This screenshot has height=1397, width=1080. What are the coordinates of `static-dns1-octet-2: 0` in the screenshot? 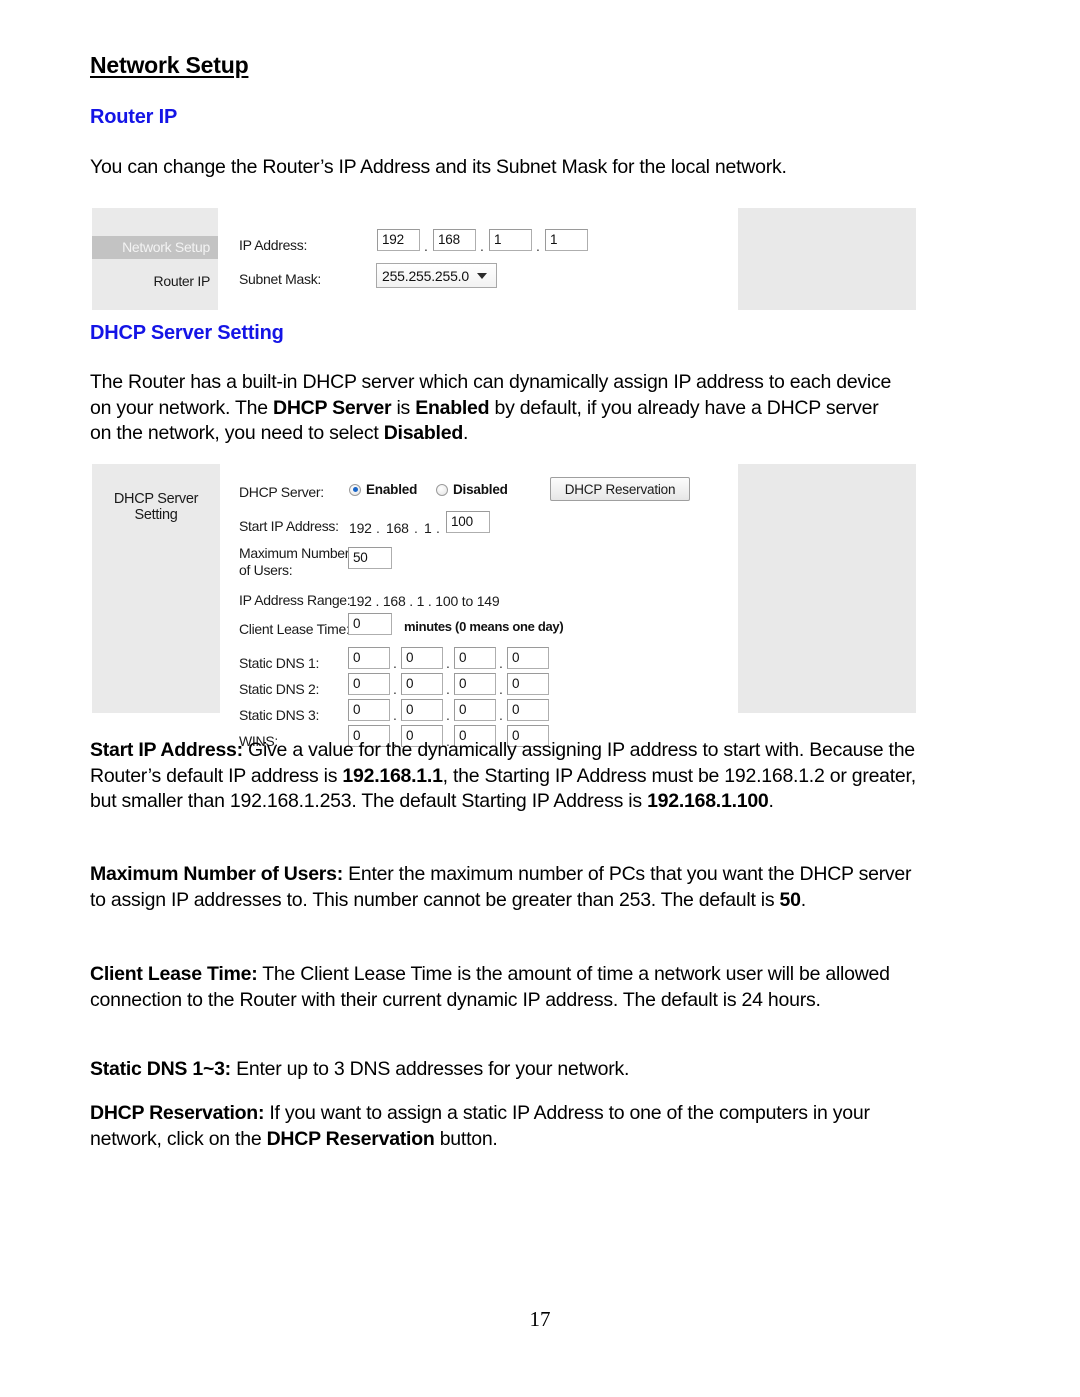 It's located at (422, 658).